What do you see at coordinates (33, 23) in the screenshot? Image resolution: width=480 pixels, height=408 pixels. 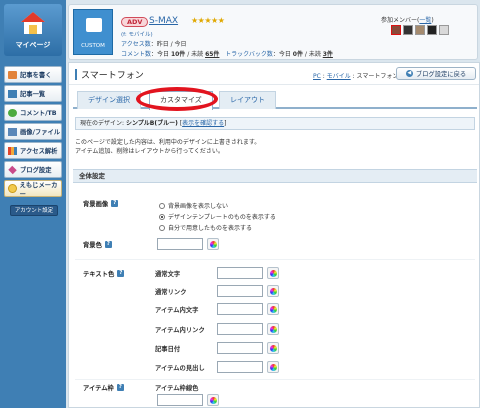 I see `house-icon` at bounding box center [33, 23].